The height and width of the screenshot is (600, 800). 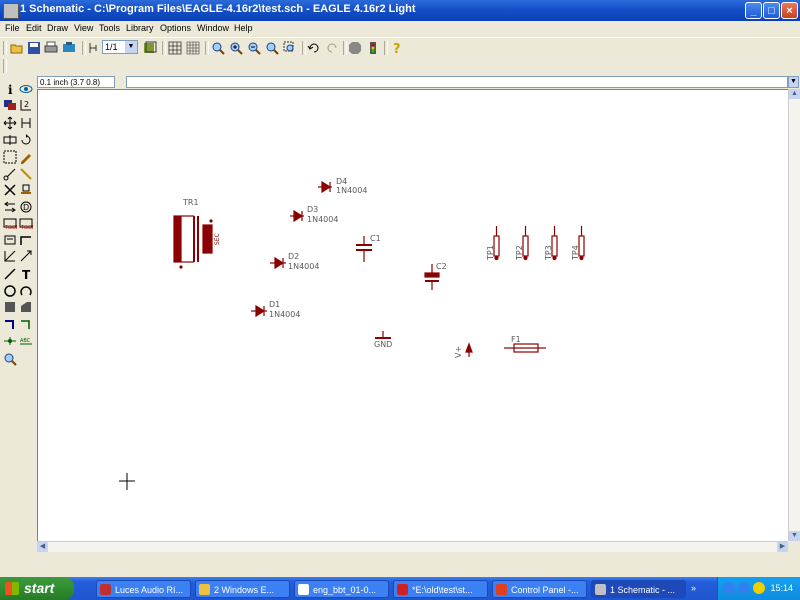 I want to click on scroll-left-icon: ◀, so click(x=42, y=547).